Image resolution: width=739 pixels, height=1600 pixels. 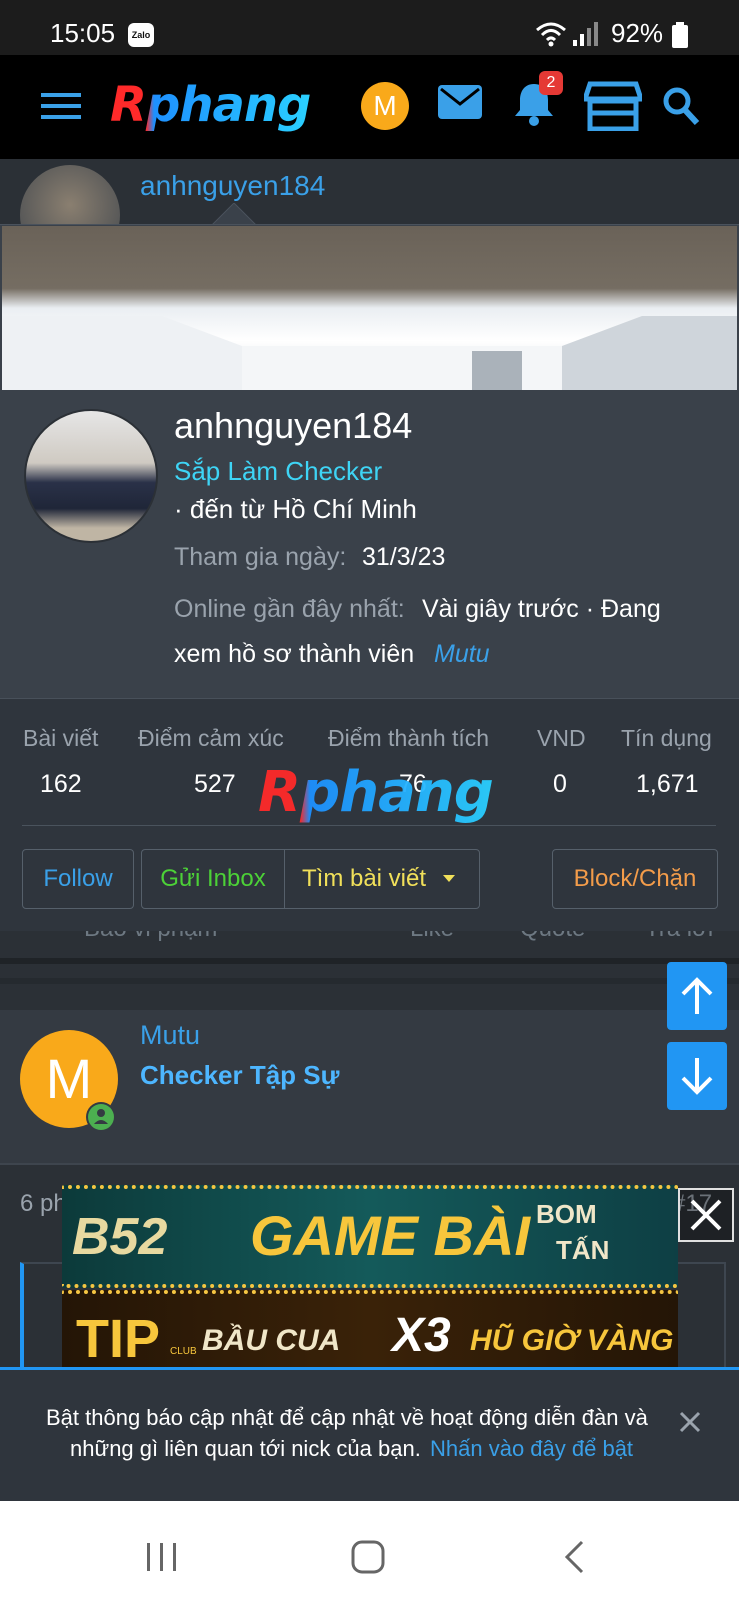 I want to click on ad-brand-tip: TIP, so click(x=118, y=1339).